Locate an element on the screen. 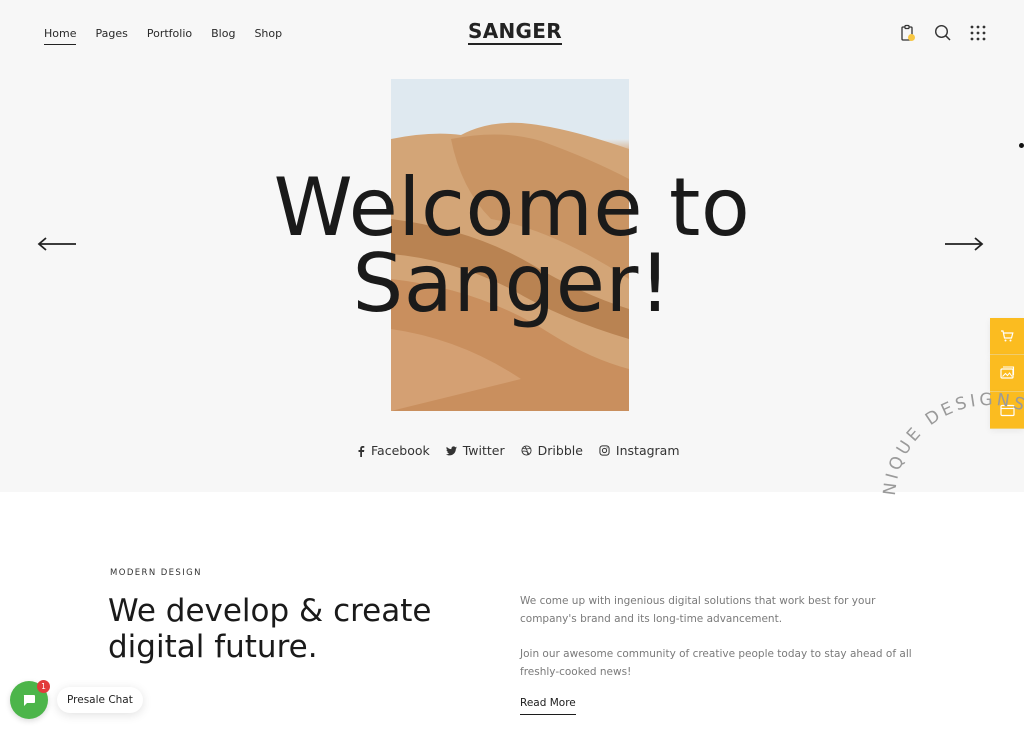 This screenshot has height=745, width=1024. search-icon is located at coordinates (943, 33).